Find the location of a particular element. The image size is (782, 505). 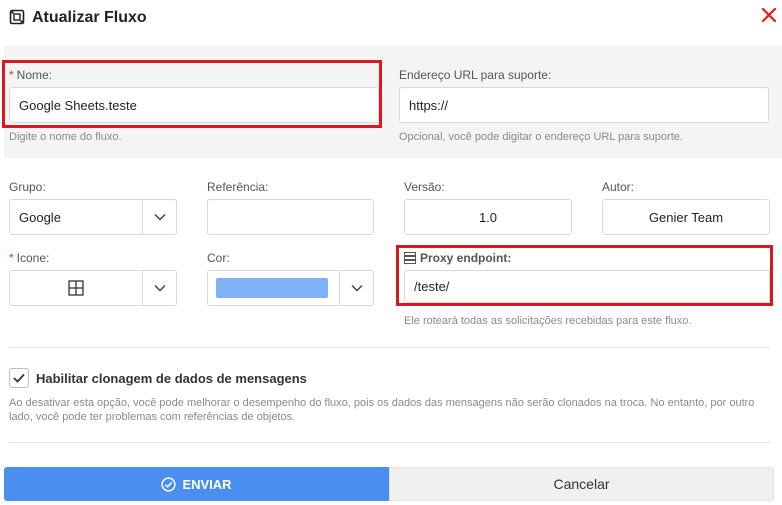

color-swatch is located at coordinates (272, 288).